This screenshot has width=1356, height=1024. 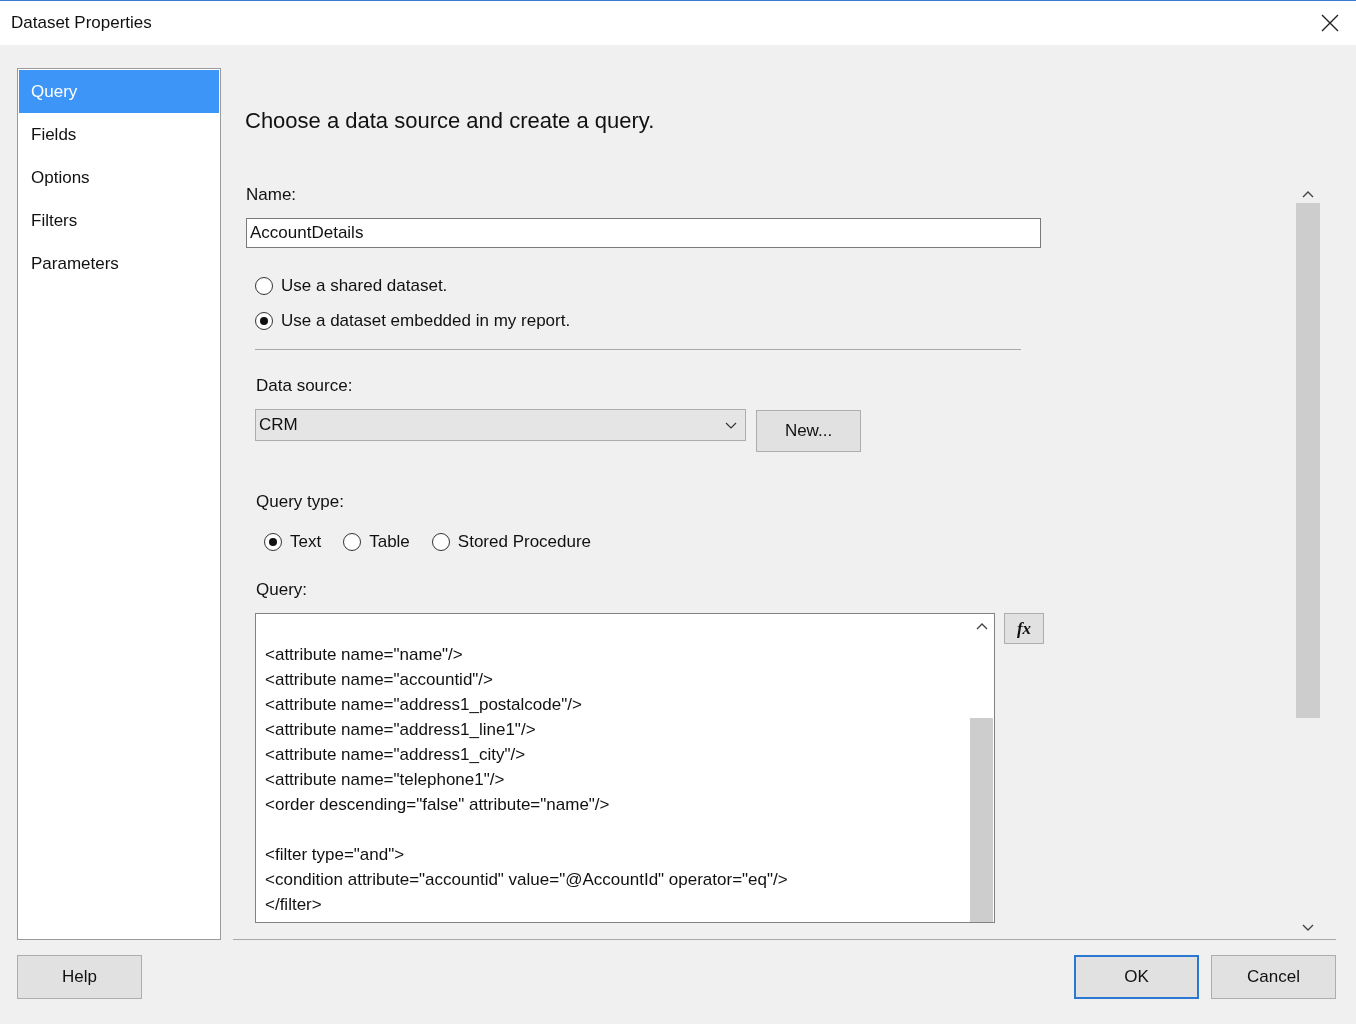 What do you see at coordinates (119, 134) in the screenshot?
I see `sidebar-item: Fields` at bounding box center [119, 134].